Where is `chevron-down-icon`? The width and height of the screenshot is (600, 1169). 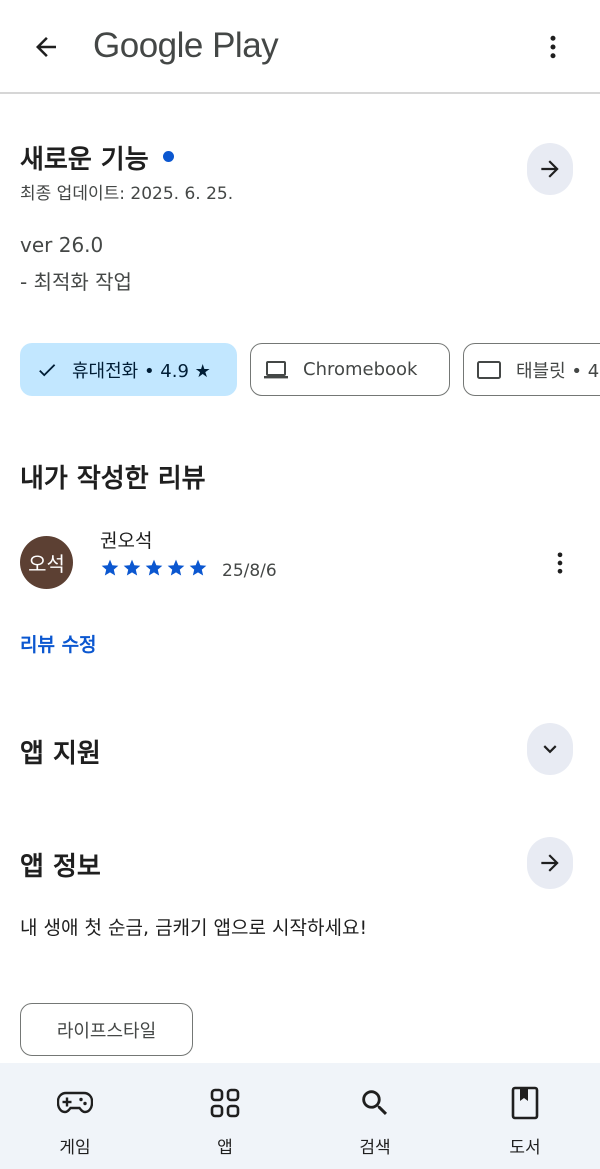
chevron-down-icon is located at coordinates (550, 749).